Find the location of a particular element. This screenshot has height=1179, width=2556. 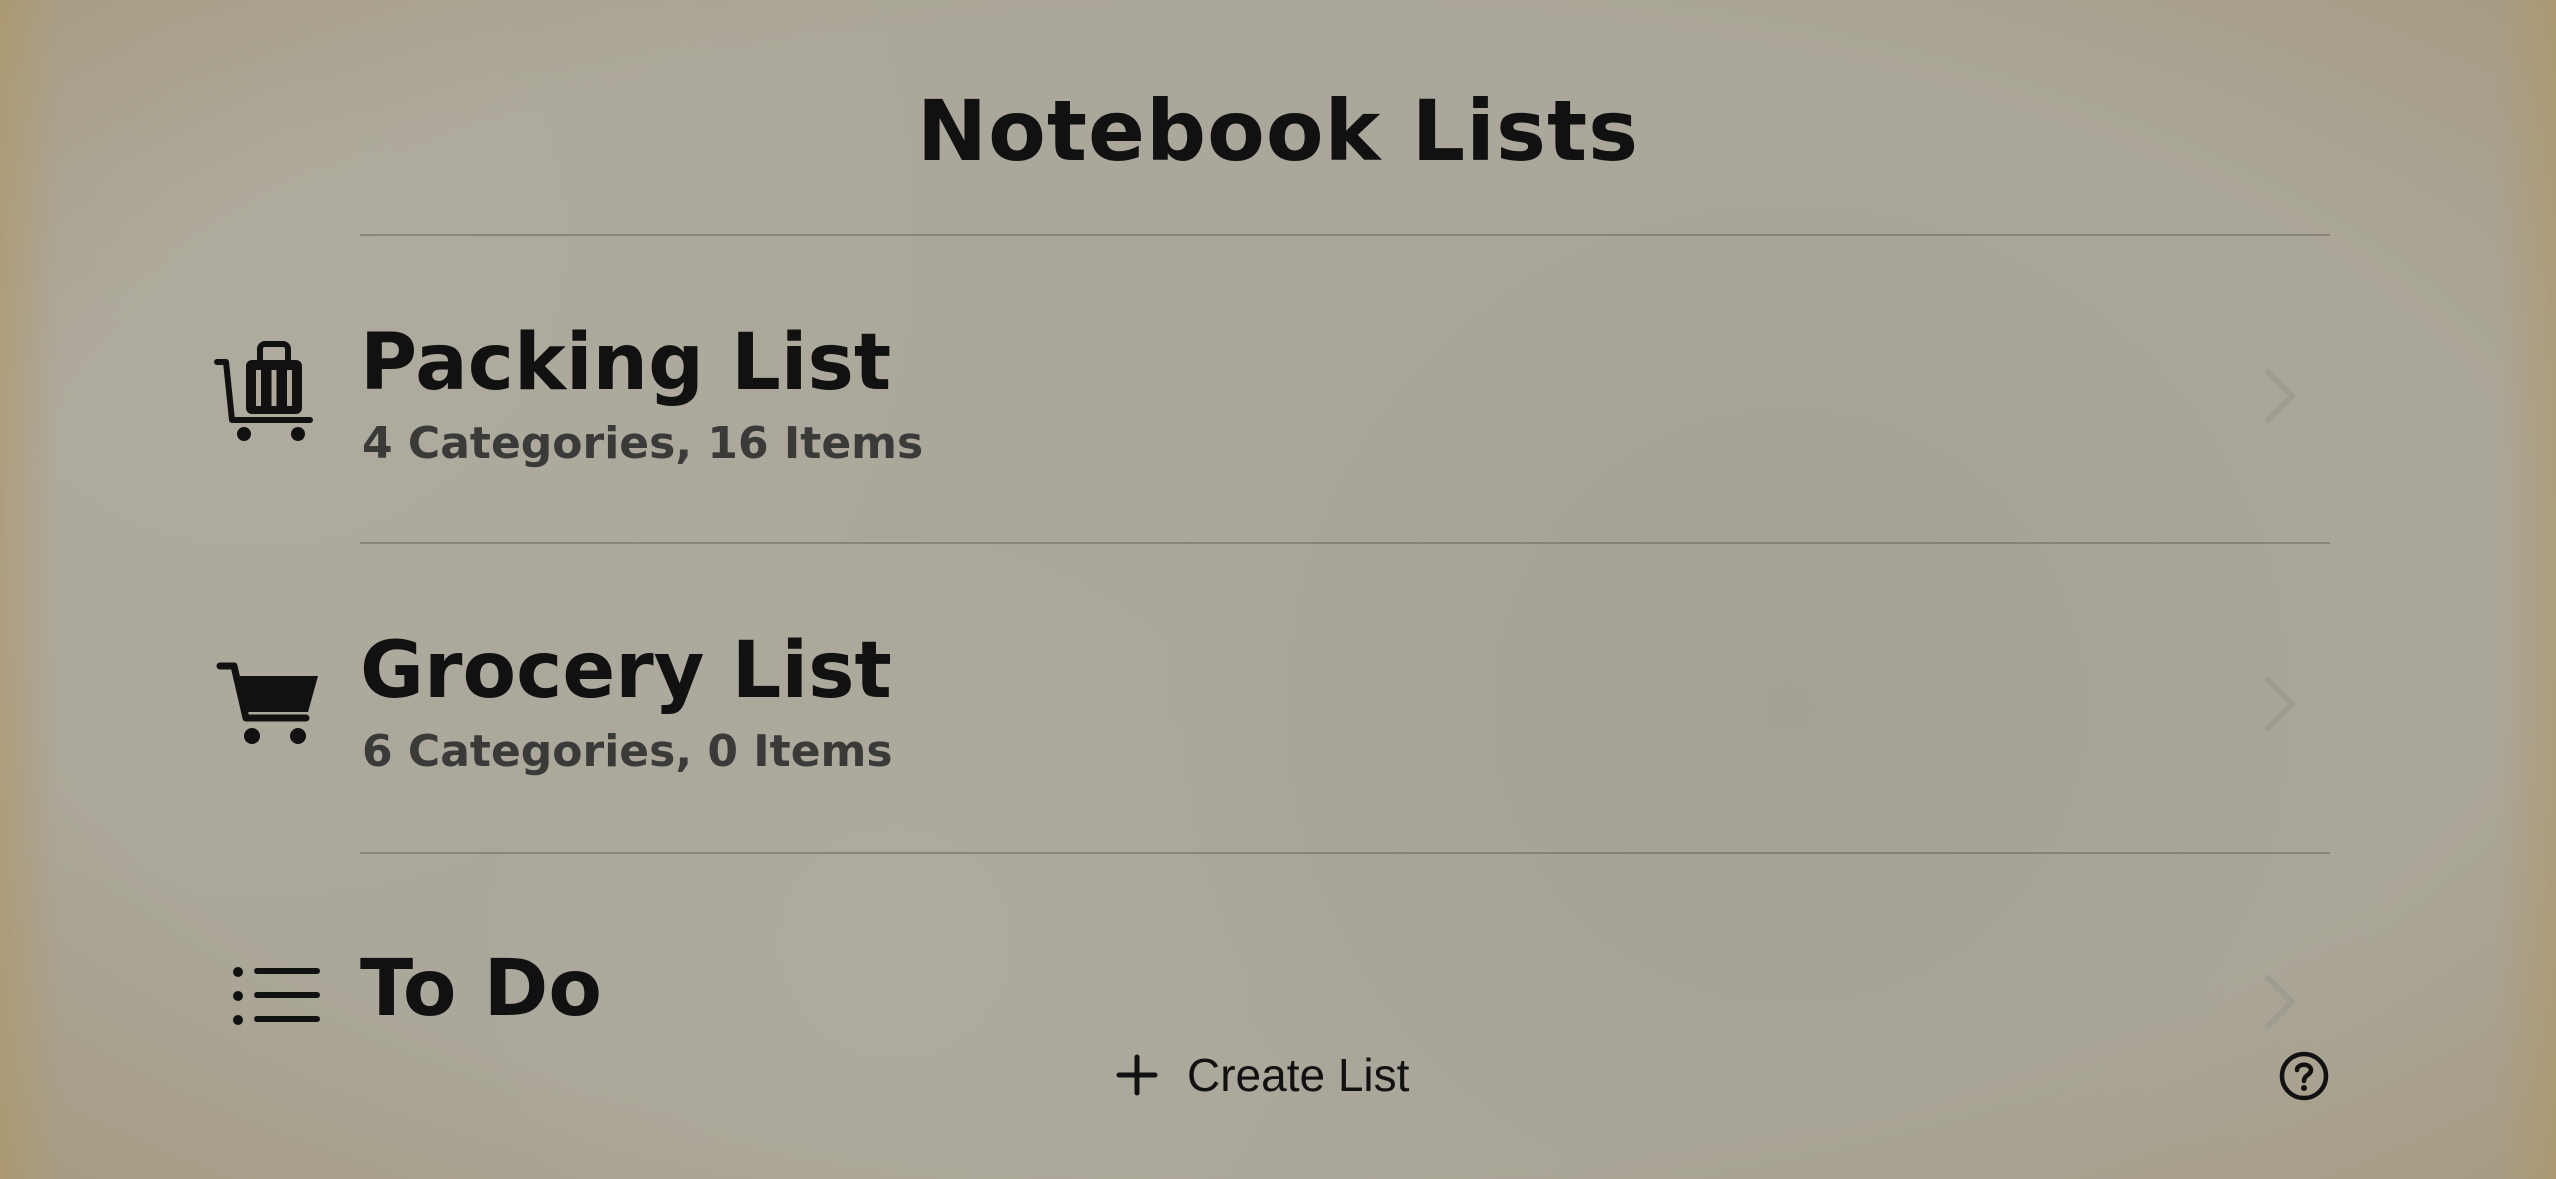

list-subtitle: 6 Categories, 0 Items is located at coordinates (627, 751).